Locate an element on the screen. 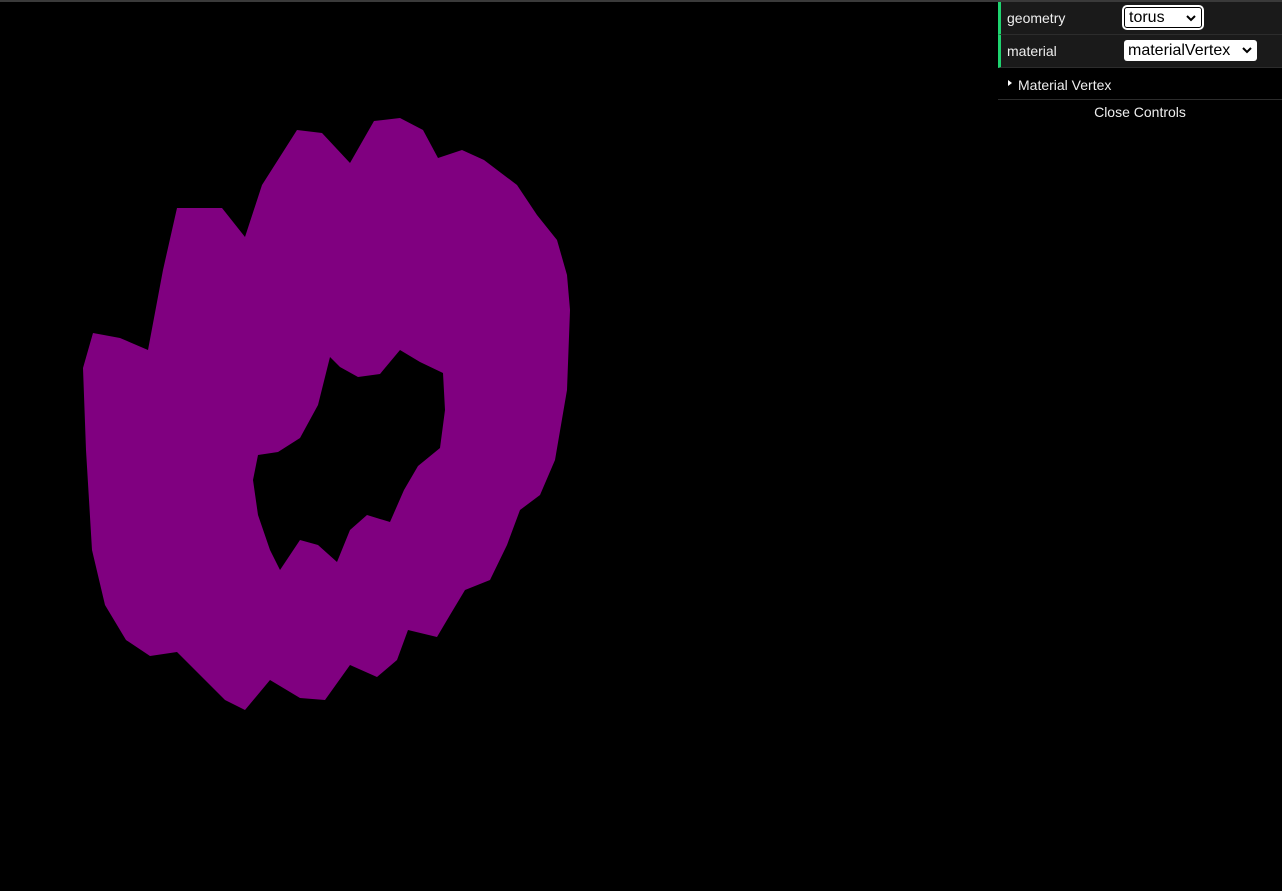 This screenshot has width=1282, height=891. geometry-select-value: torus is located at coordinates (1147, 17).